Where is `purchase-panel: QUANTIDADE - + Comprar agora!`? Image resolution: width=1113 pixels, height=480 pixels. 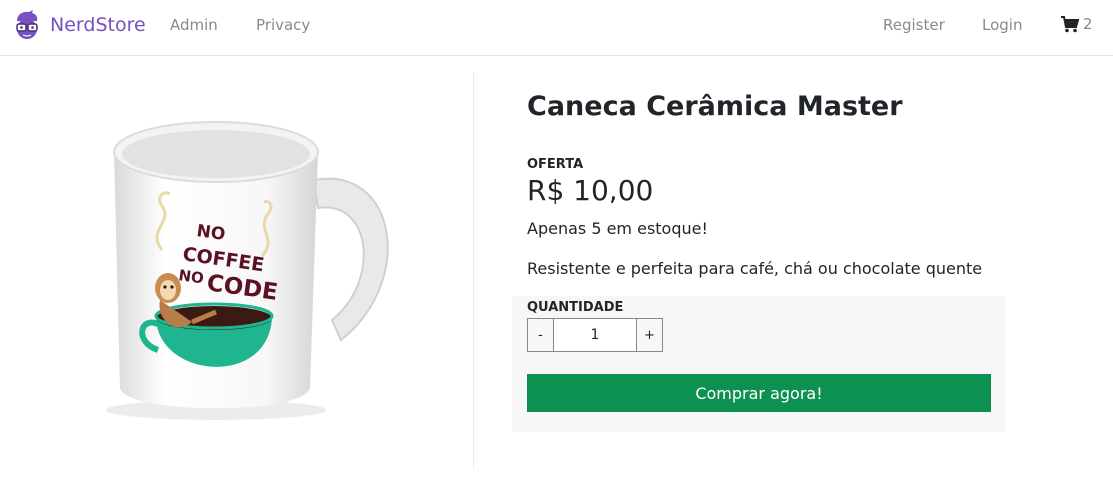 purchase-panel: QUANTIDADE - + Comprar agora! is located at coordinates (759, 364).